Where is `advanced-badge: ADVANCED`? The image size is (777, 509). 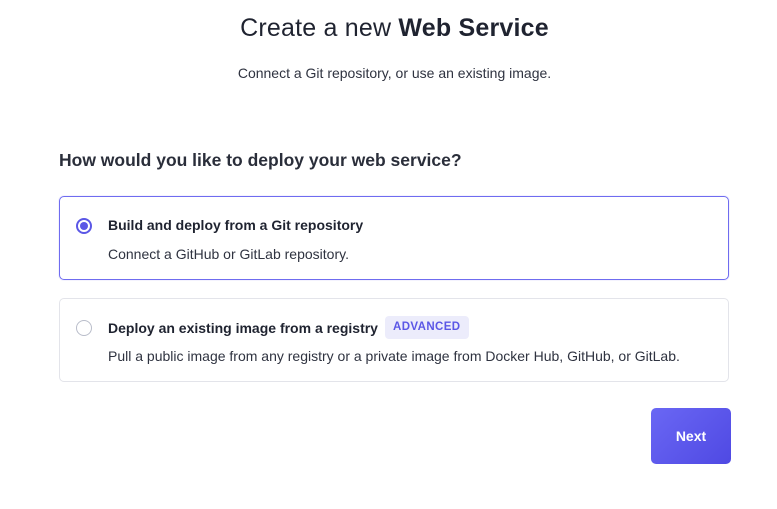 advanced-badge: ADVANCED is located at coordinates (427, 327).